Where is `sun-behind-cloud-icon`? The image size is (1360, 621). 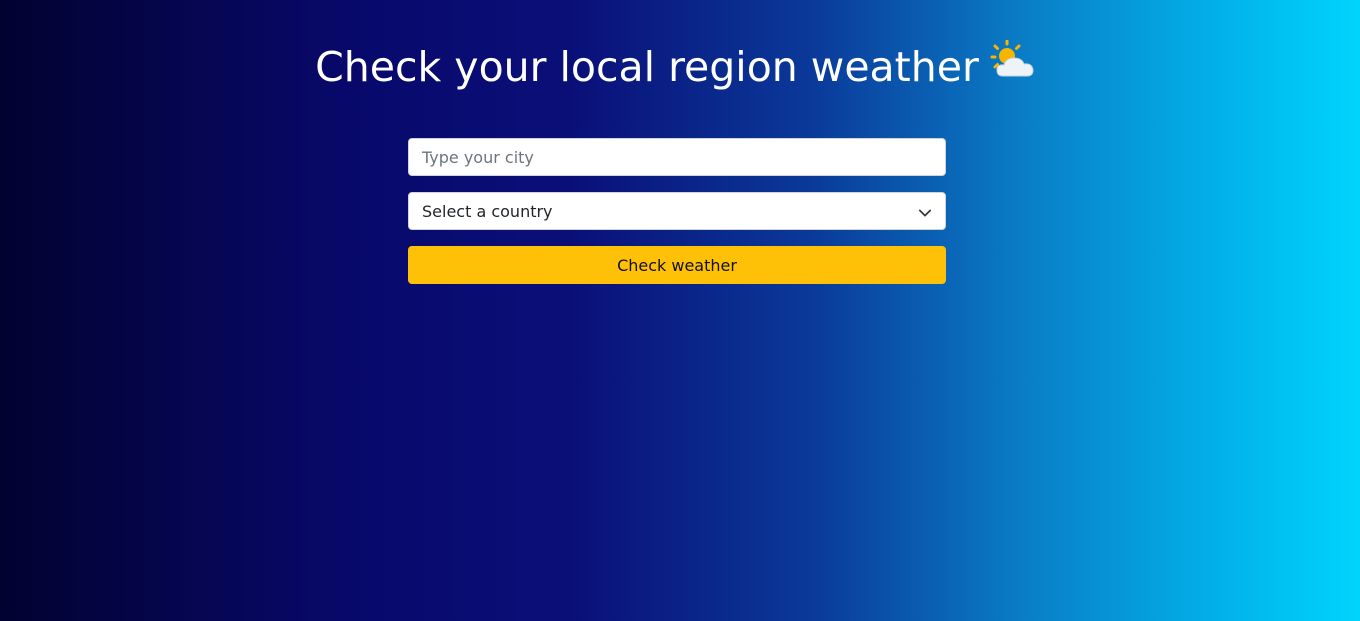
sun-behind-cloud-icon is located at coordinates (1013, 66).